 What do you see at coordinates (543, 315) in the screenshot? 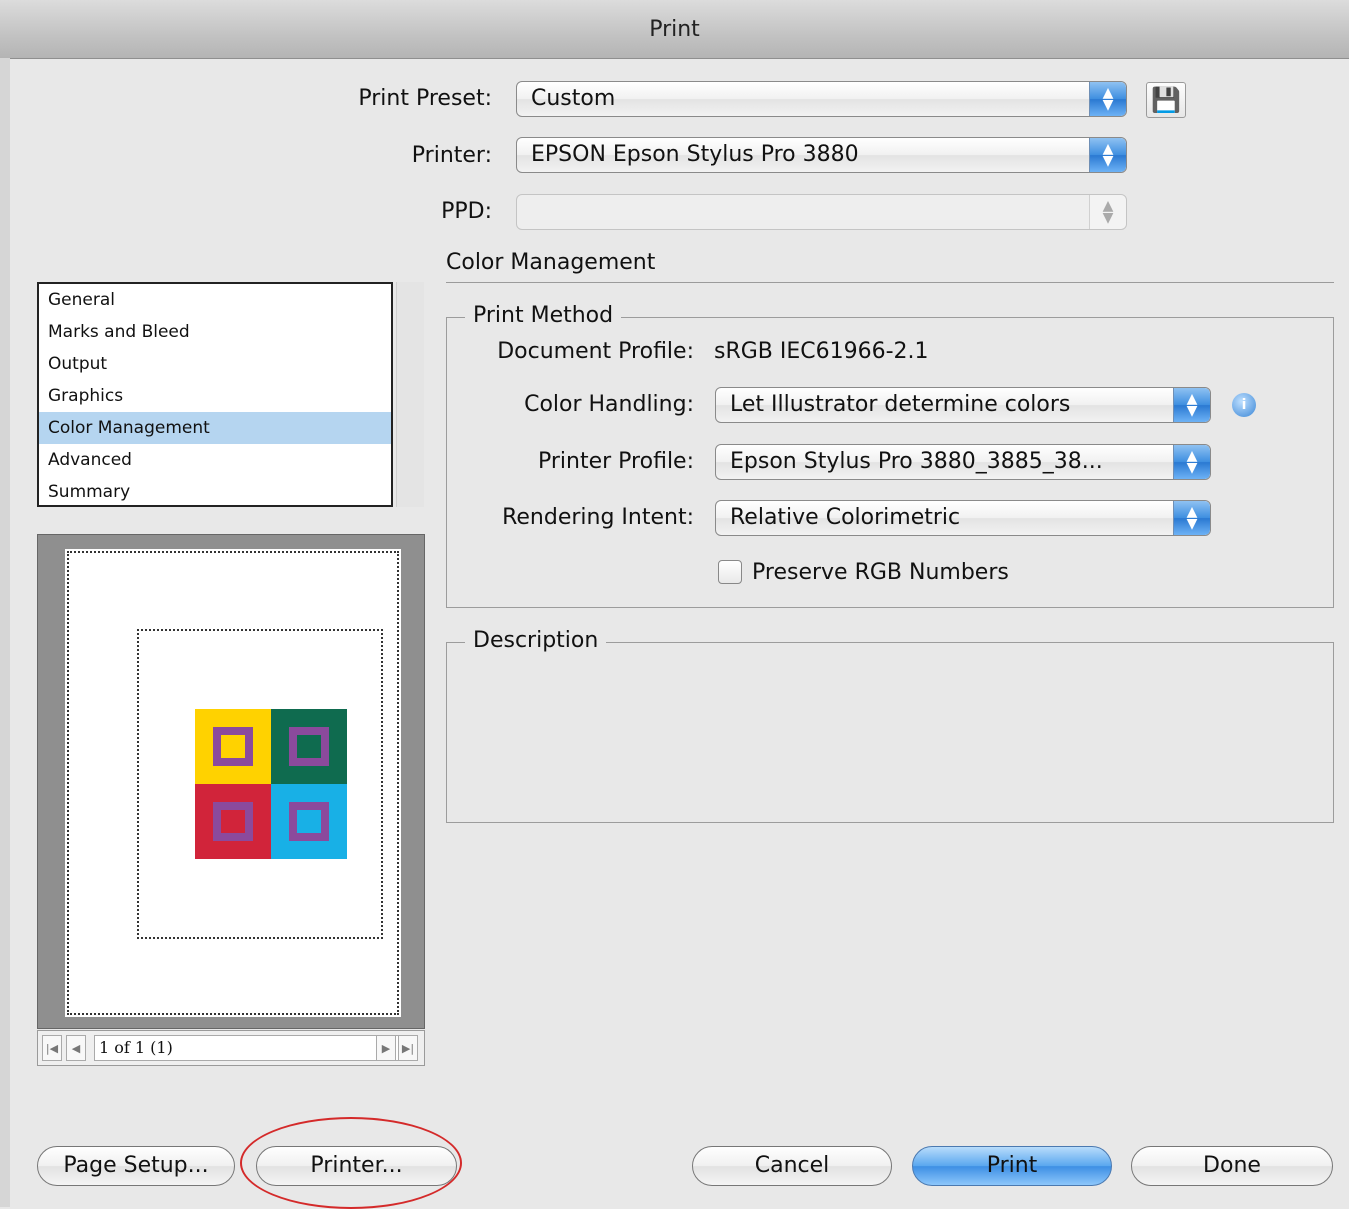
I see `print-method-legend: Print Method` at bounding box center [543, 315].